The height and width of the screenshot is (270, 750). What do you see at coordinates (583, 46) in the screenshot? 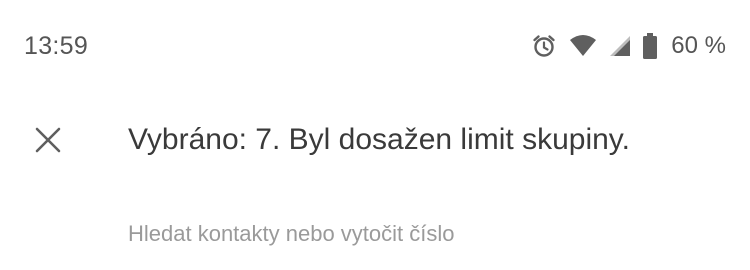
I see `wifi-icon` at bounding box center [583, 46].